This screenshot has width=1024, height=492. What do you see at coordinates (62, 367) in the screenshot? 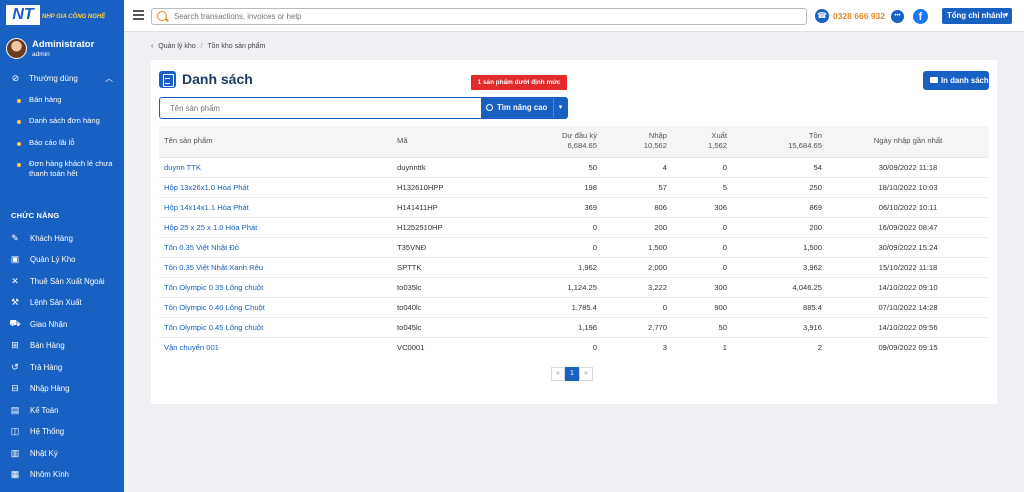
I see `nav-tra-hang: ↺ Trả Hàng` at bounding box center [62, 367].